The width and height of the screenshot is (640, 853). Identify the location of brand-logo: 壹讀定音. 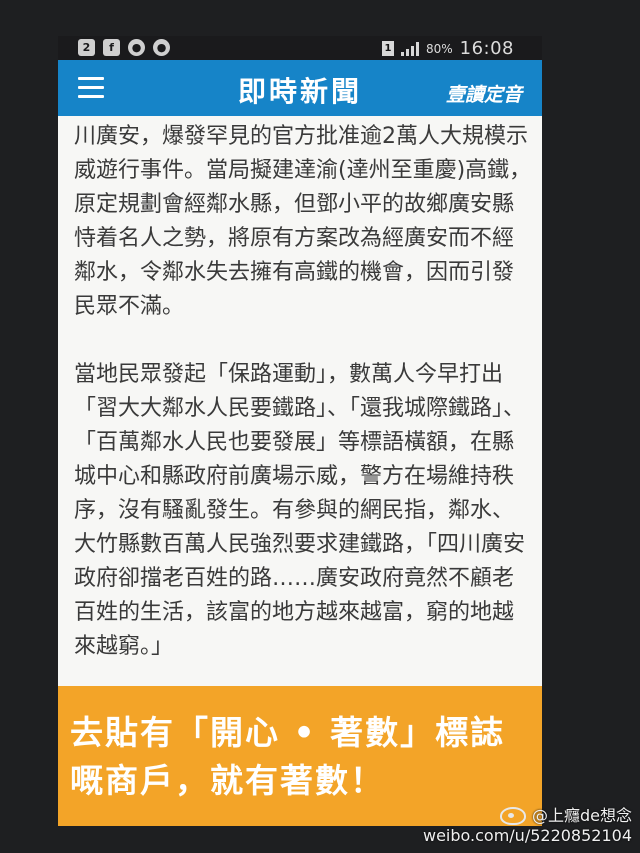
(484, 93).